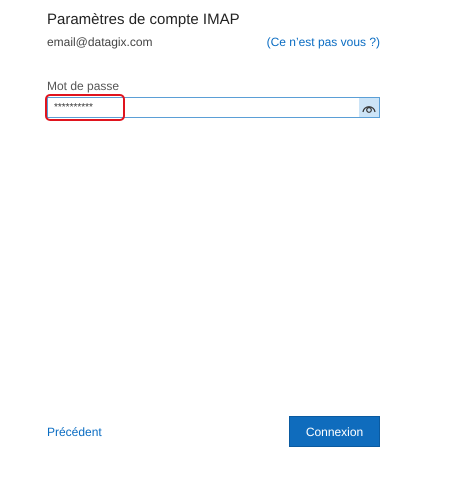 The image size is (474, 503). I want to click on field-label: Mot de passe, so click(83, 86).